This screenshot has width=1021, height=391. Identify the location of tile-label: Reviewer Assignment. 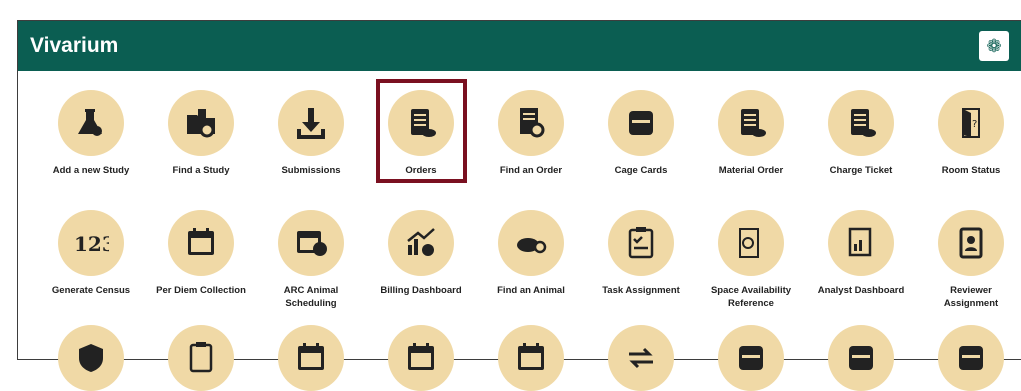
(968, 297).